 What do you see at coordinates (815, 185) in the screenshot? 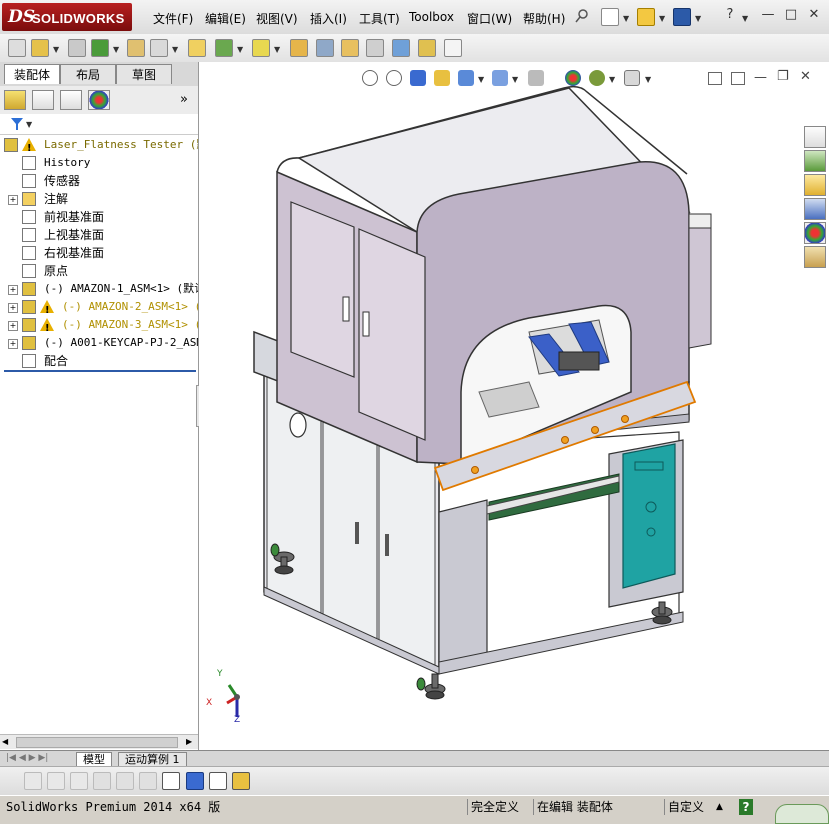
I see `file-explorer-icon` at bounding box center [815, 185].